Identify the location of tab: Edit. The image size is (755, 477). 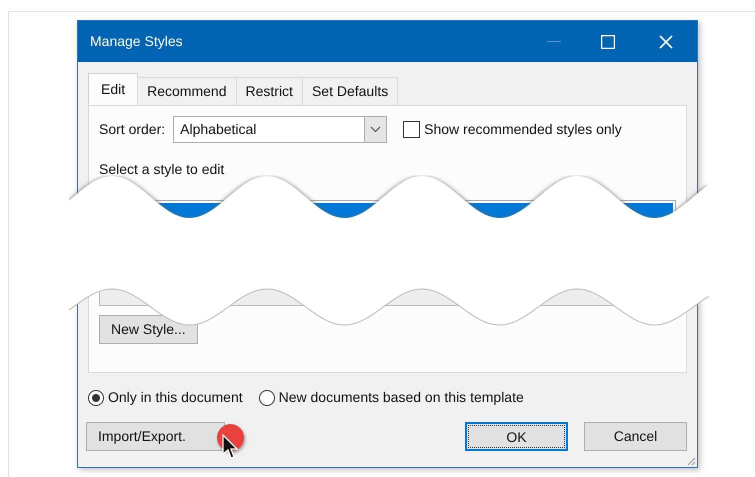
(113, 89).